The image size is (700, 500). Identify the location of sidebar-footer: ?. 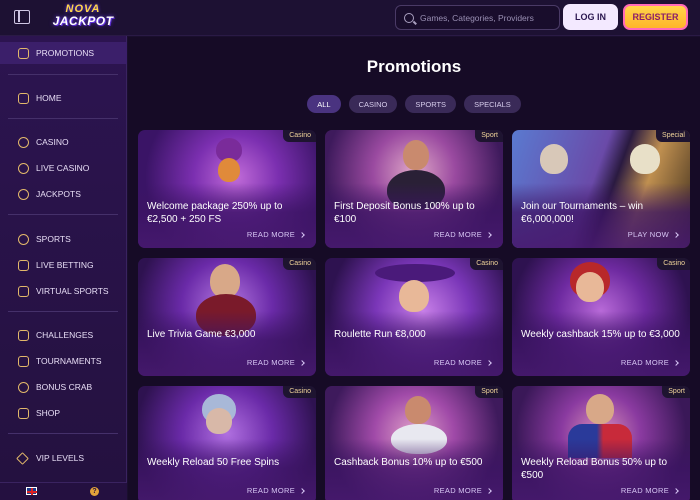
(63, 491).